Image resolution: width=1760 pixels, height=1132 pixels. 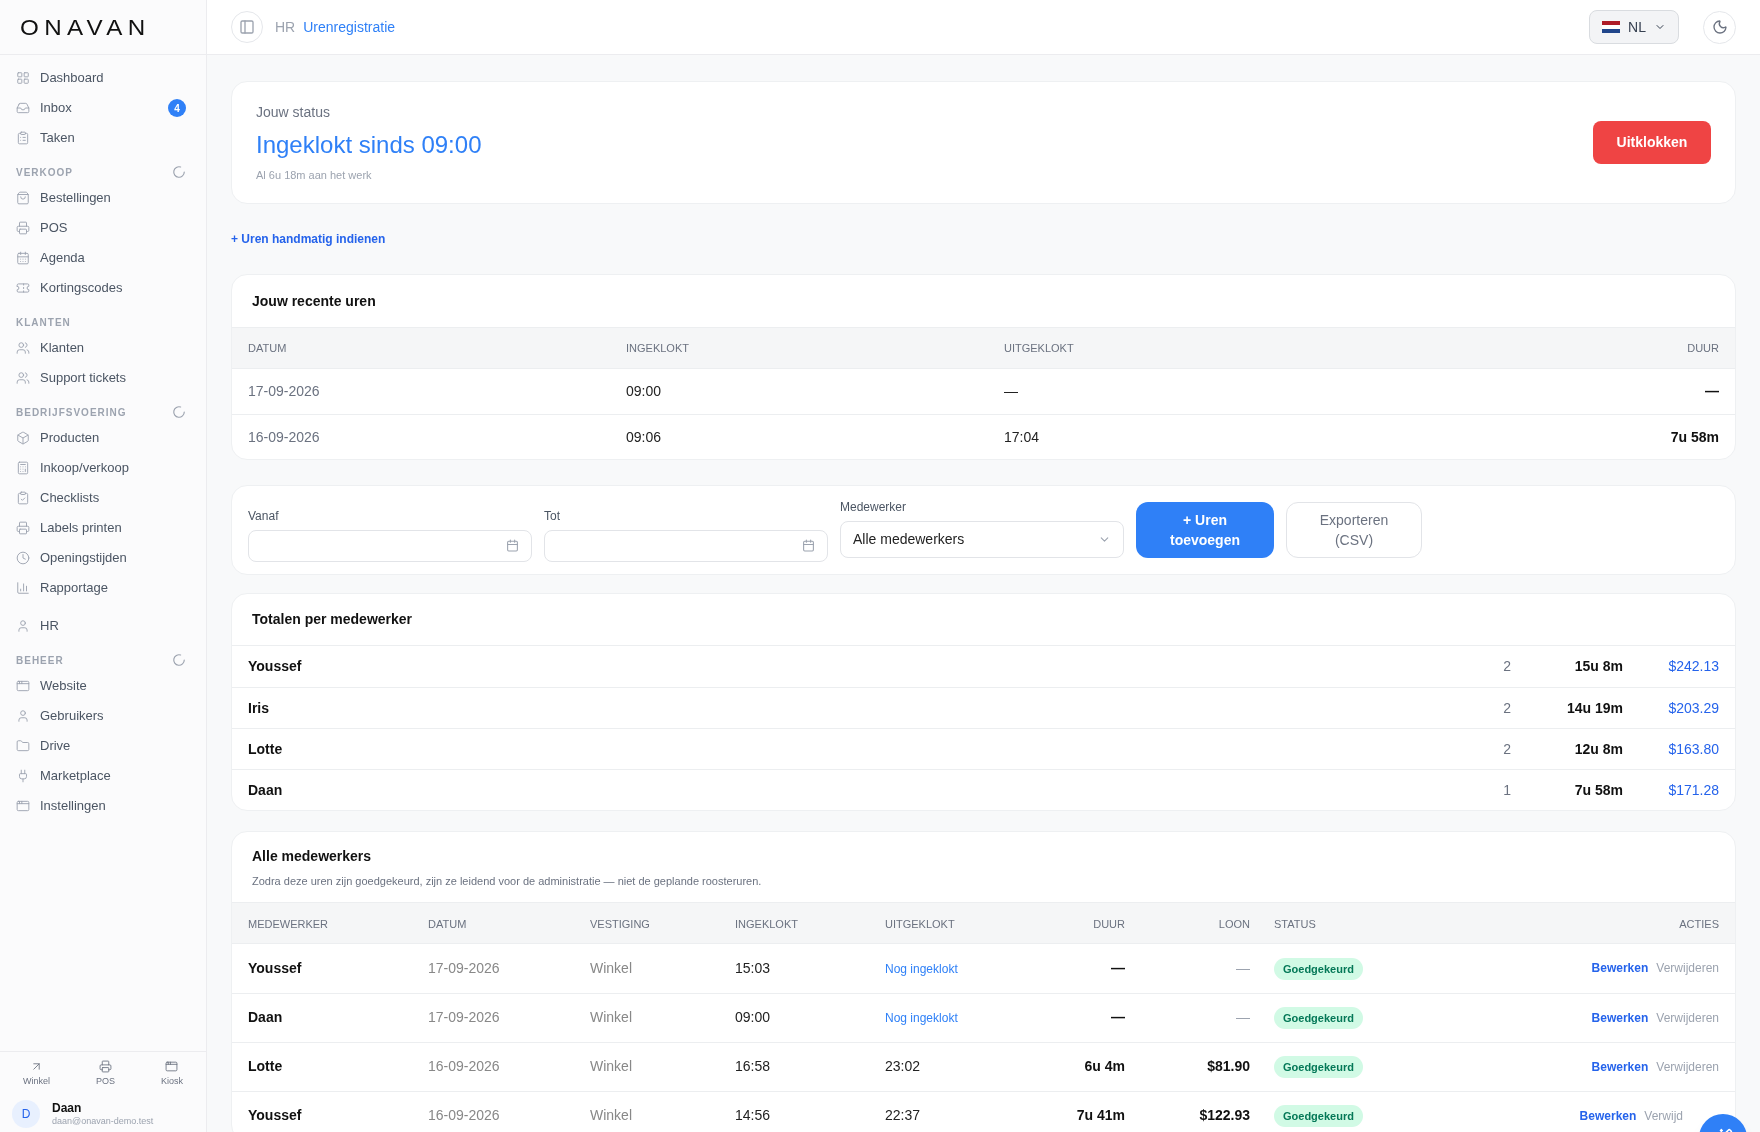 What do you see at coordinates (103, 198) in the screenshot?
I see `nav-item: Bestellingen` at bounding box center [103, 198].